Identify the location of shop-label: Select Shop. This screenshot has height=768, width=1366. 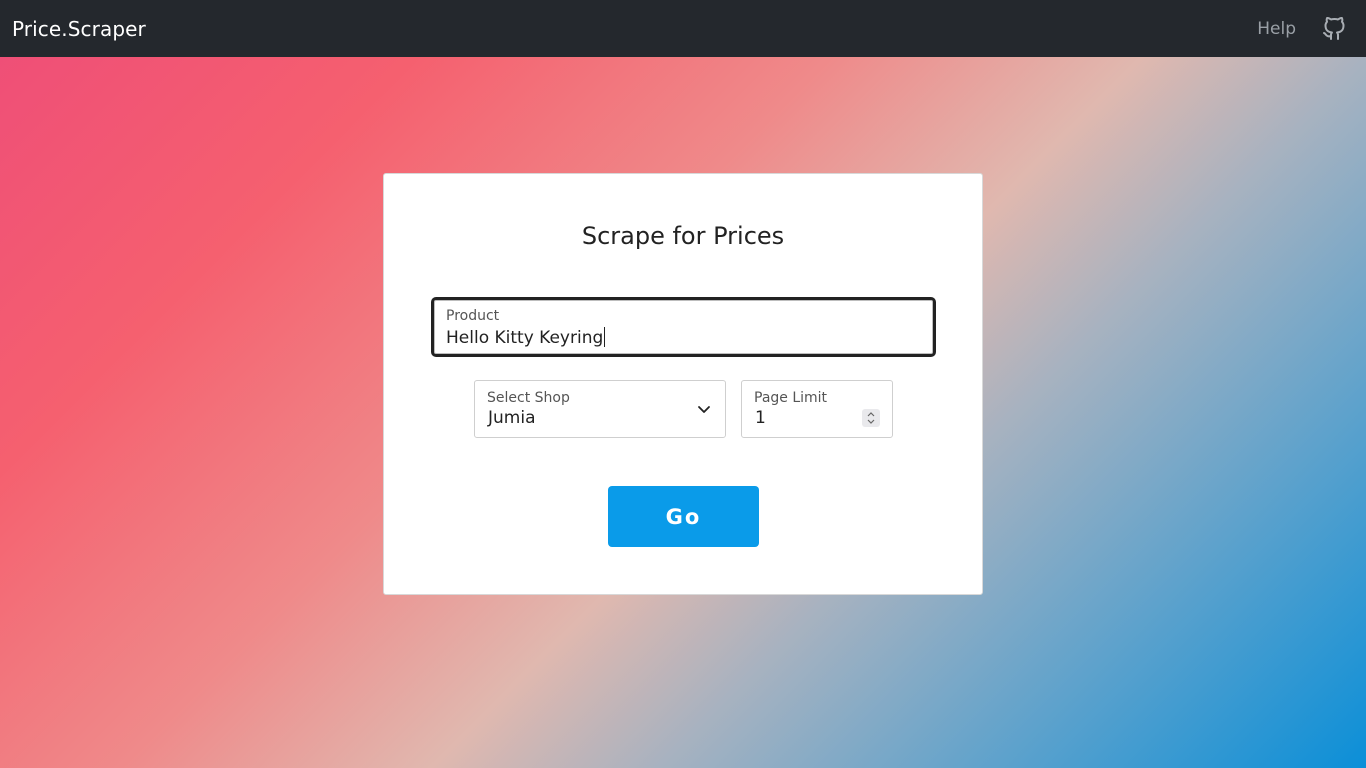
(528, 398).